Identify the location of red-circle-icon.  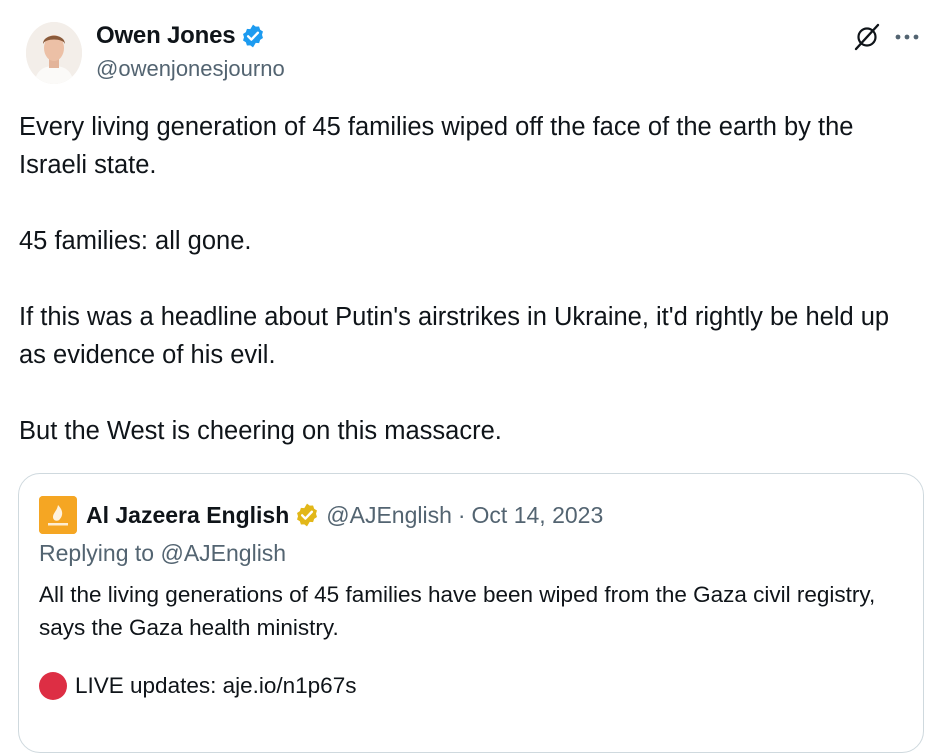
(53, 686).